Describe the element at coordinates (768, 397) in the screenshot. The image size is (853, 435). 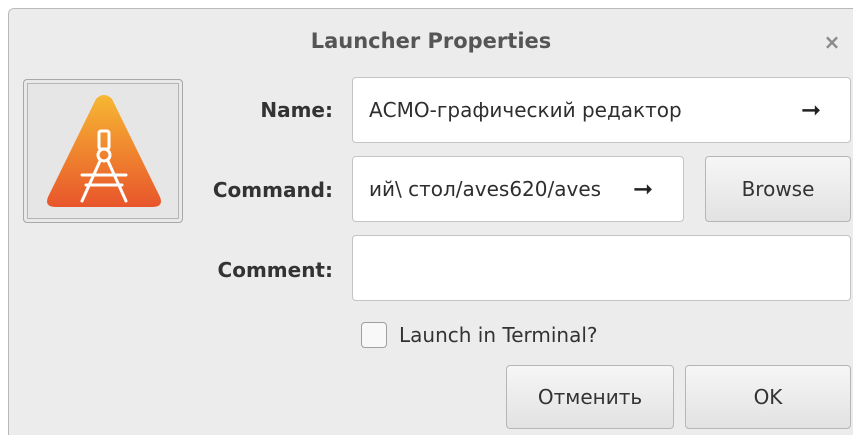
I see `ok-button: OK` at that location.